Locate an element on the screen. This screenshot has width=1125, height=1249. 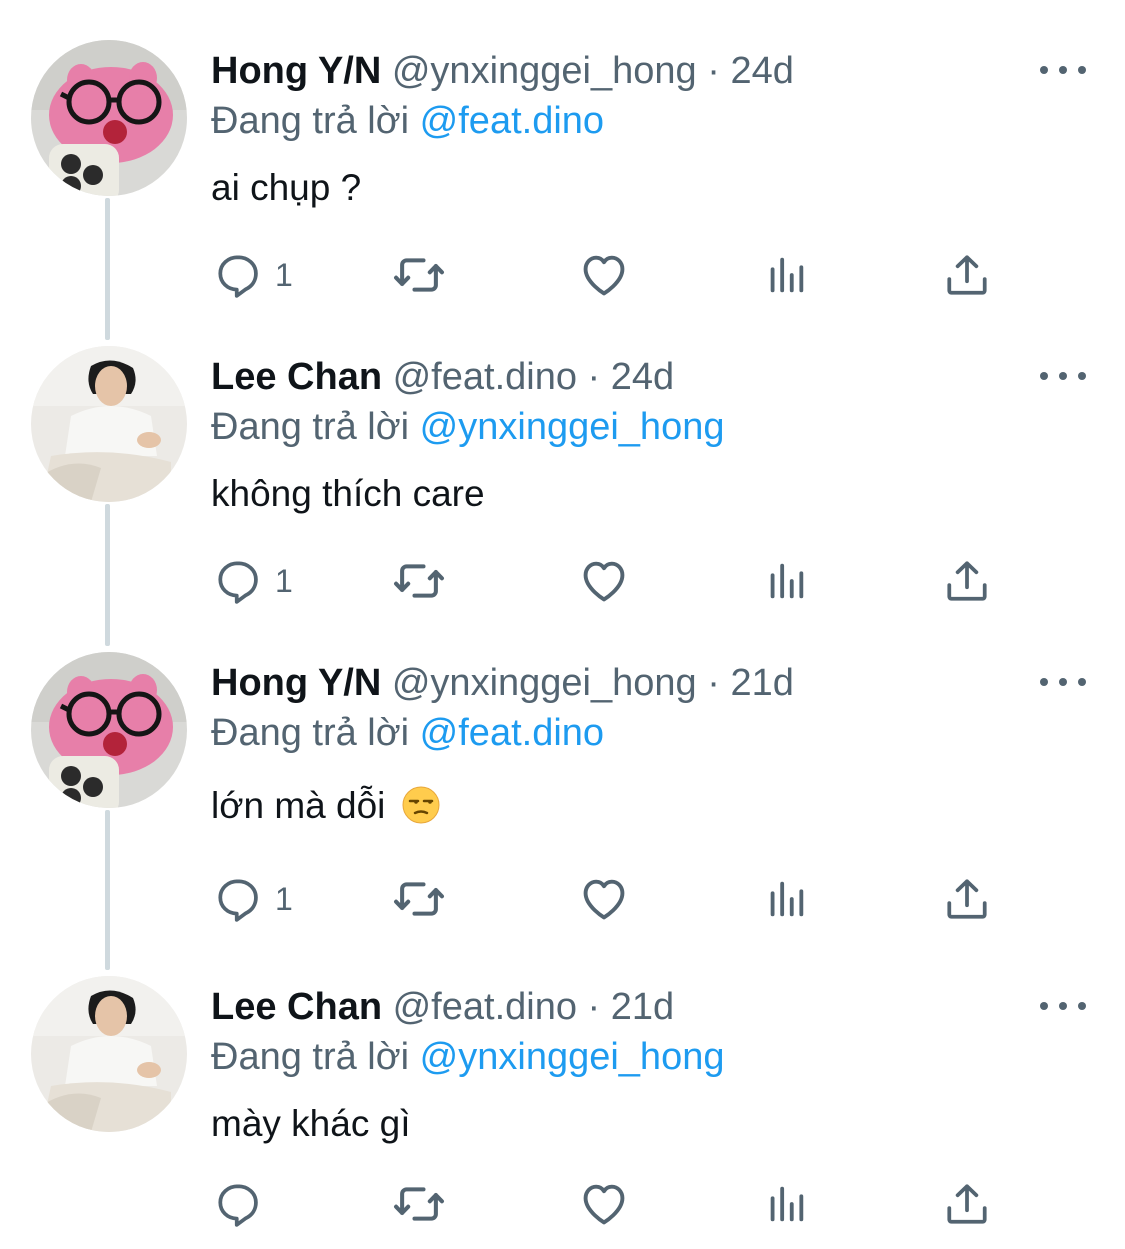
tweet-header: Hong Y/N @ynxinggei_hong · 24d is located at coordinates (502, 71).